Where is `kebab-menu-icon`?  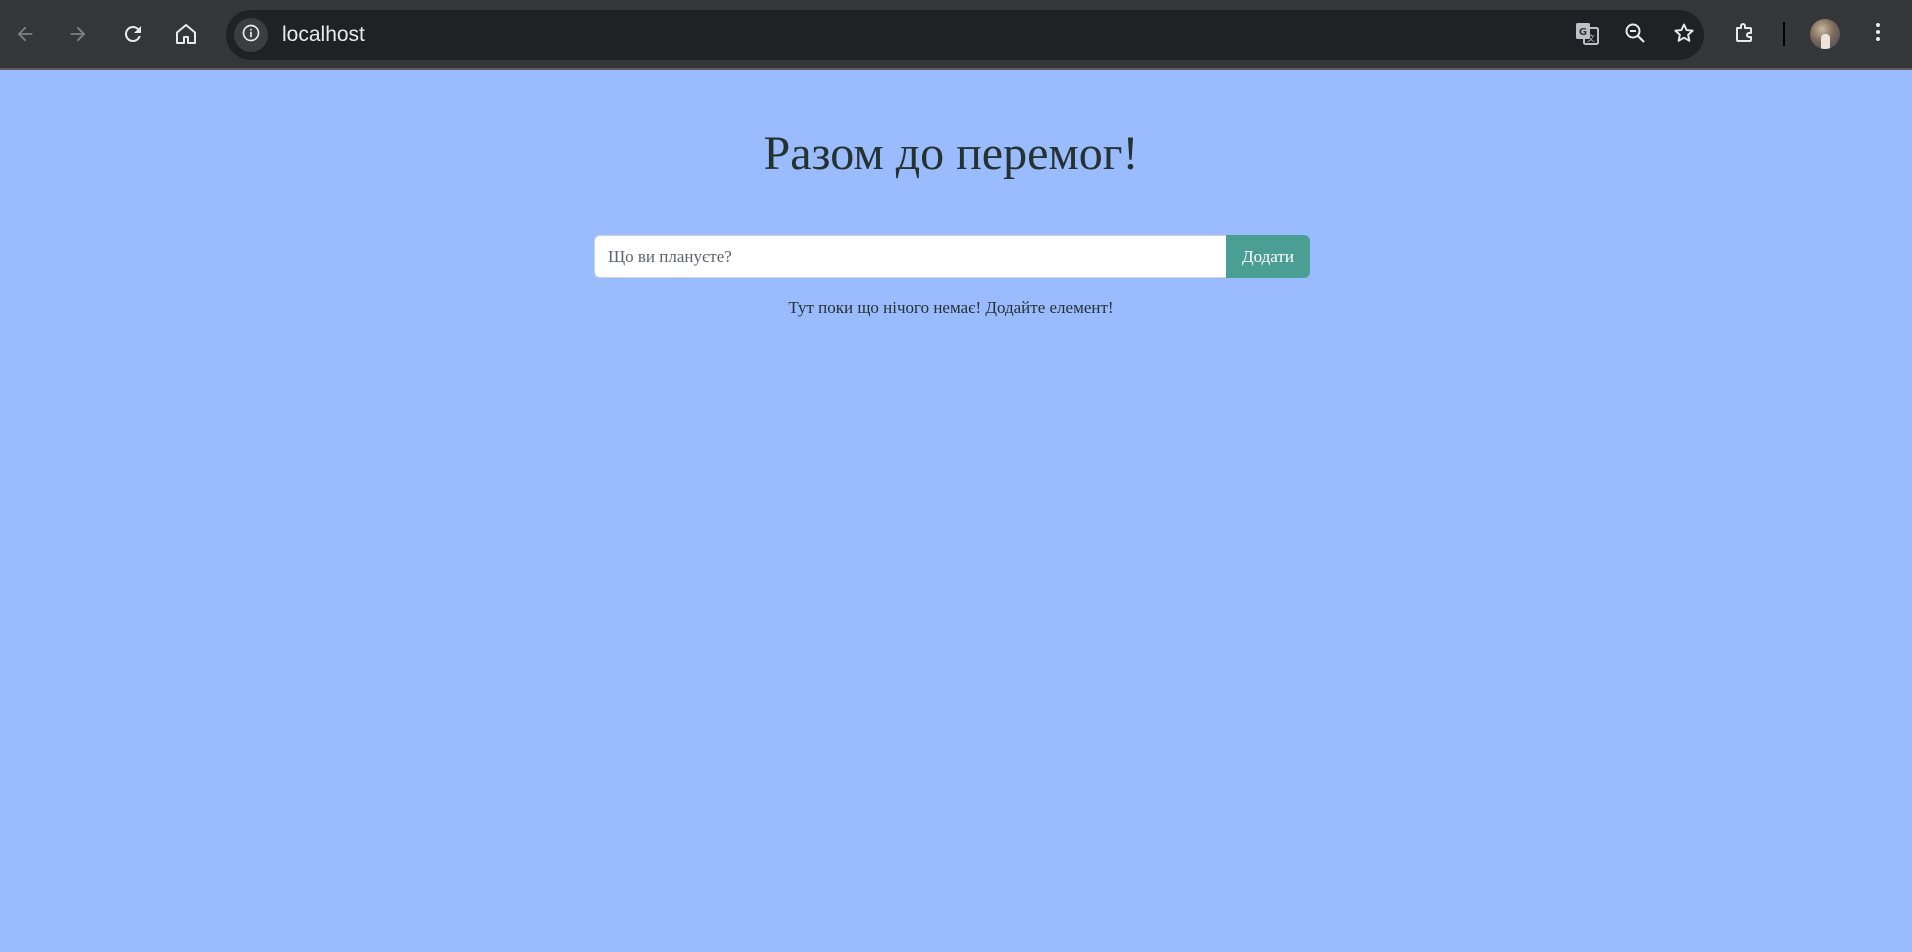
kebab-menu-icon is located at coordinates (1878, 34).